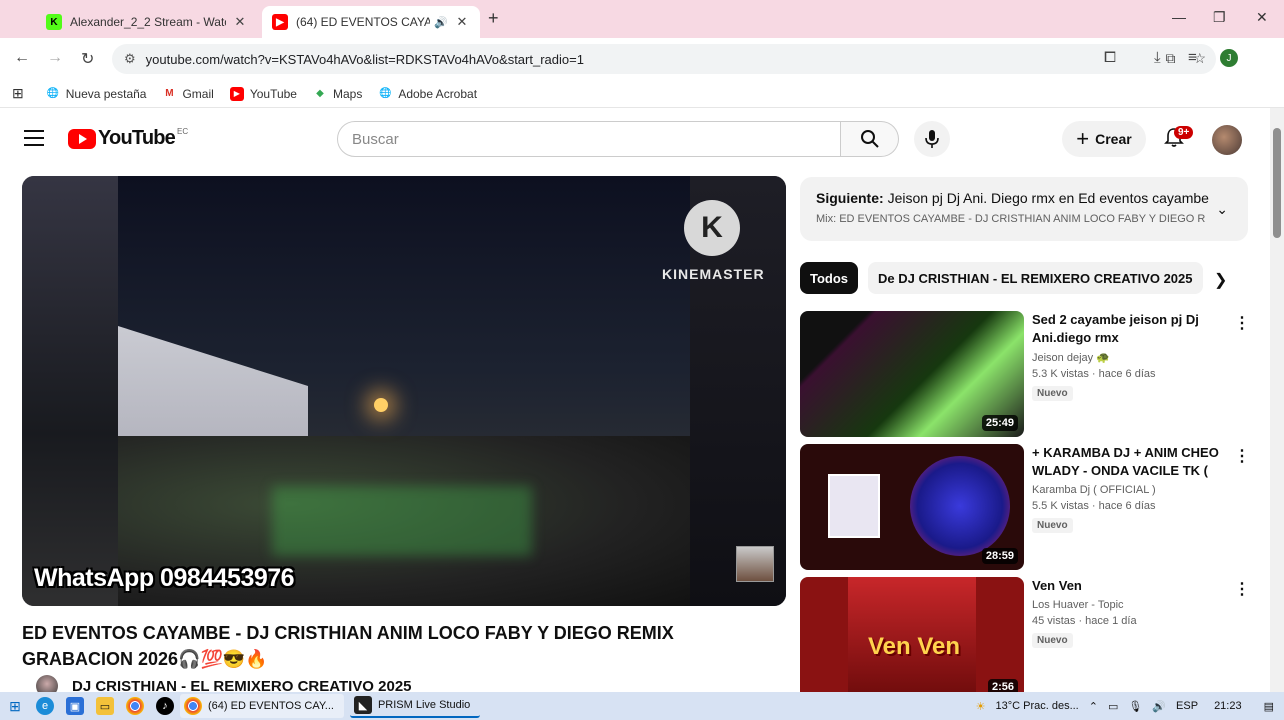  Describe the element at coordinates (18, 93) in the screenshot. I see `apps-grid-icon: ⊞` at that location.